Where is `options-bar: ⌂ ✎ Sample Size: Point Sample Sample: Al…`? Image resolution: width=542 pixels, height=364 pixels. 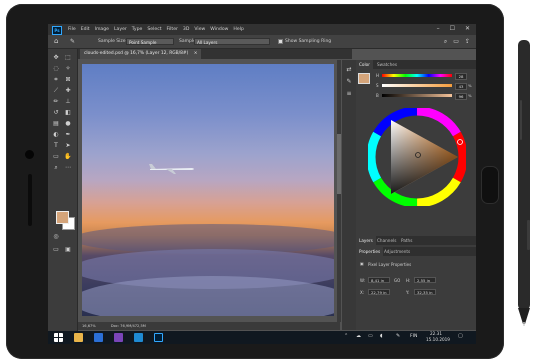 options-bar: ⌂ ✎ Sample Size: Point Sample Sample: Al… is located at coordinates (262, 42).